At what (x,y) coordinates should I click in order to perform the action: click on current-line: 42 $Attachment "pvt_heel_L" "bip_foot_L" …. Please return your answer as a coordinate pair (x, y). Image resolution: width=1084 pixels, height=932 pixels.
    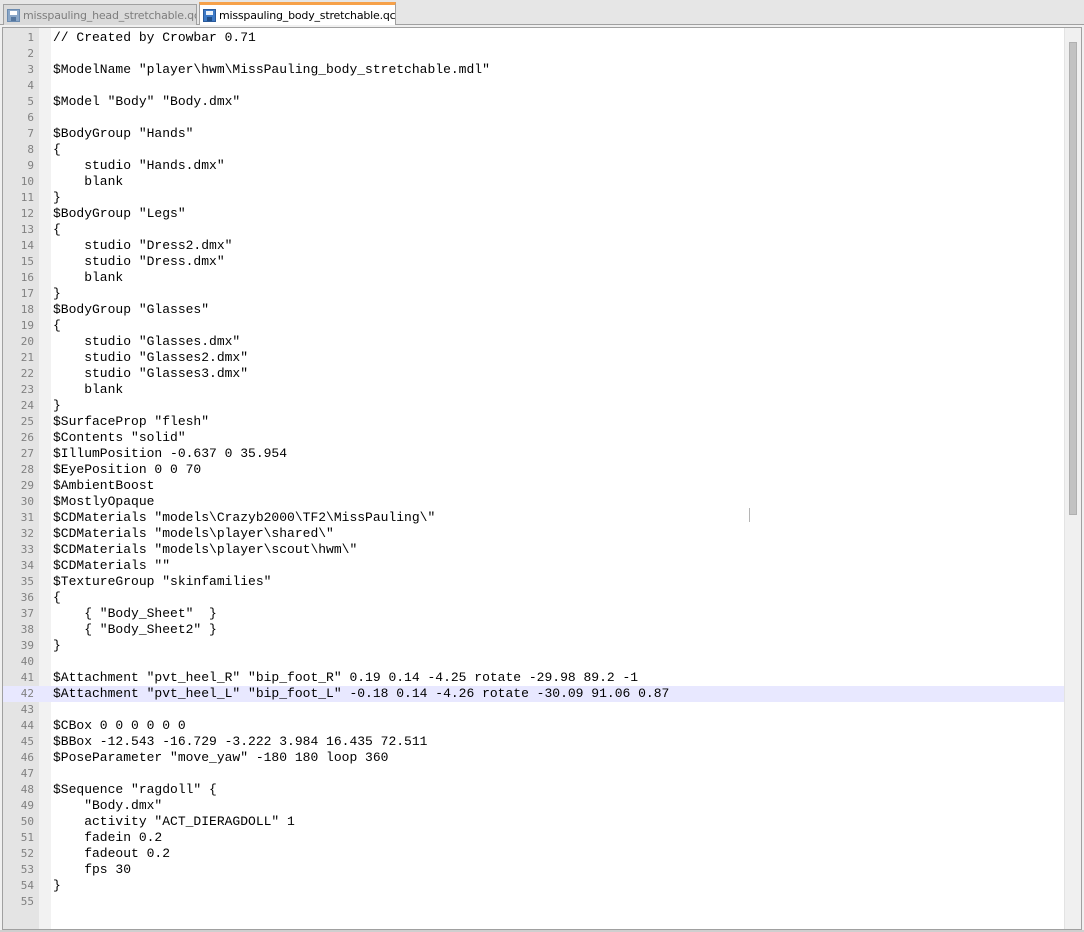
    Looking at the image, I should click on (534, 694).